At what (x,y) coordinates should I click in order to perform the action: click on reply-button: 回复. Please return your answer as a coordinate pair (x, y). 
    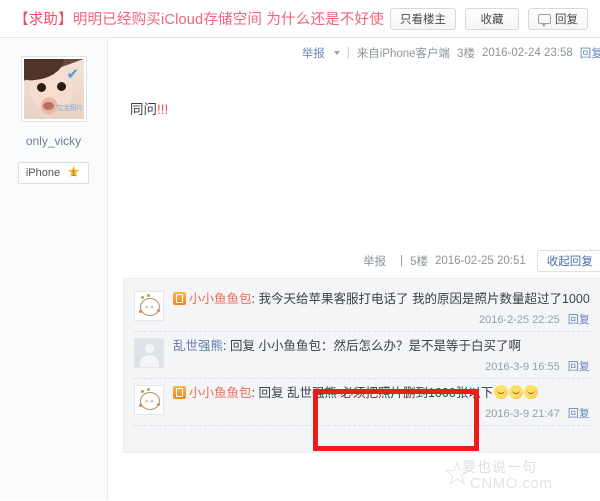
    Looking at the image, I should click on (558, 18).